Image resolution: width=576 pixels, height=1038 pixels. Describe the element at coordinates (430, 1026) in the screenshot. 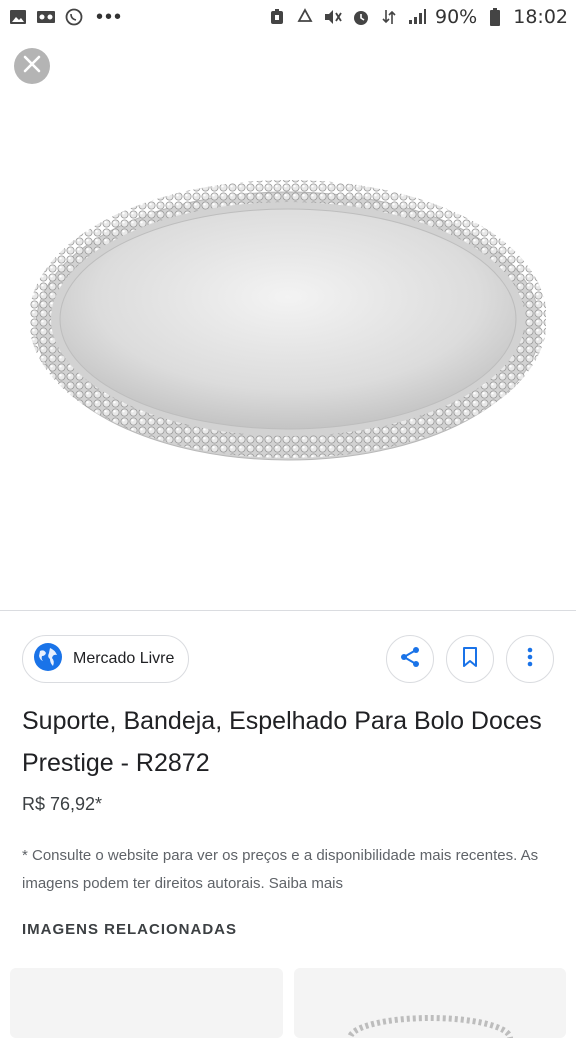

I see `related-image-preview` at that location.